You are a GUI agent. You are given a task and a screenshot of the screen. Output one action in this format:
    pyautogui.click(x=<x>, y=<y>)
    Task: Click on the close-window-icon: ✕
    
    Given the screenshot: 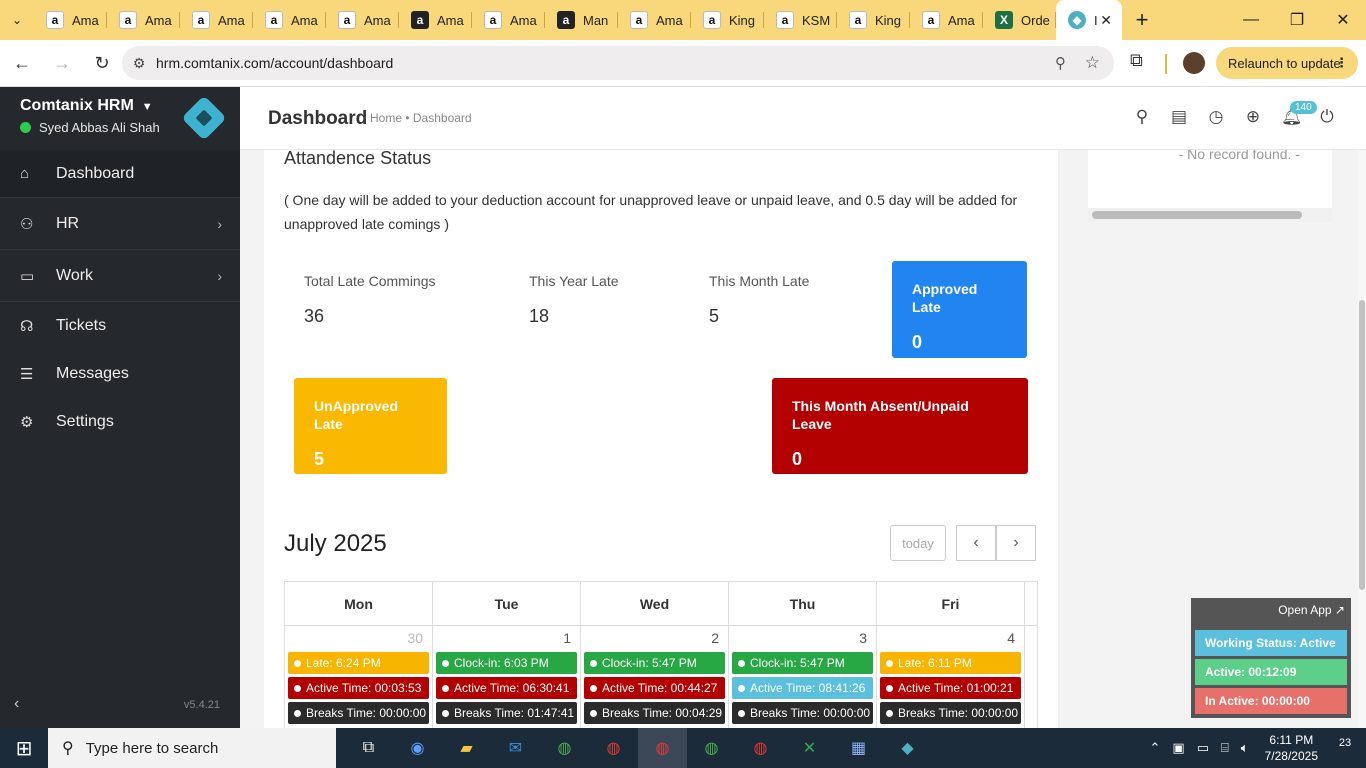 What is the action you would take?
    pyautogui.click(x=1343, y=20)
    